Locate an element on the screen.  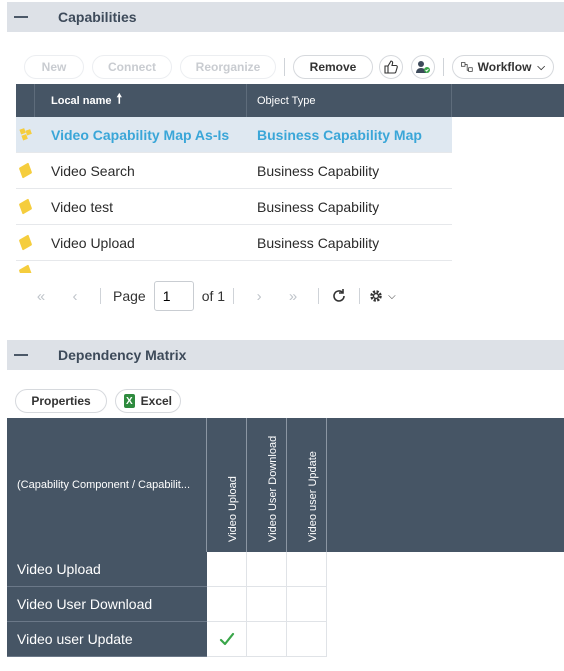
user-check-icon is located at coordinates (423, 67).